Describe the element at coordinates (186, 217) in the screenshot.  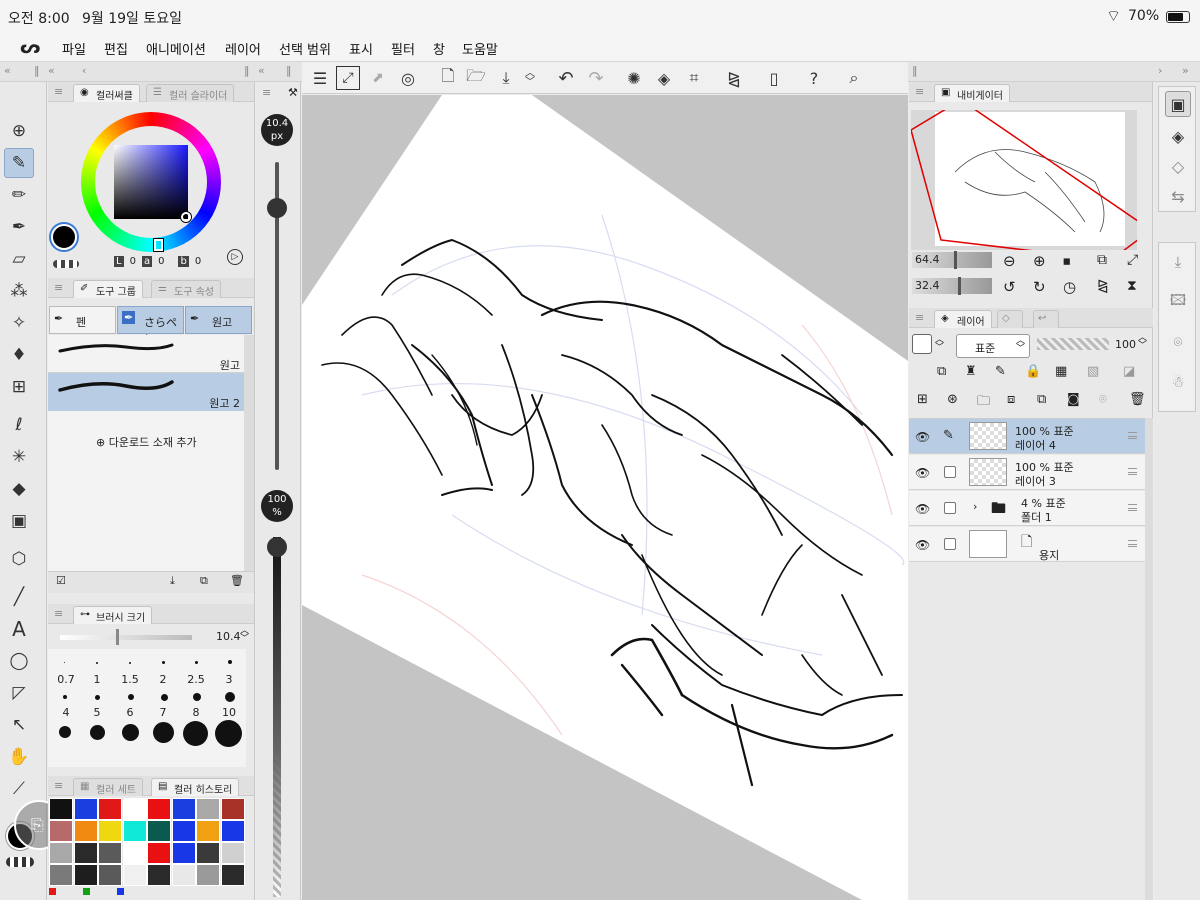
I see `color-picker-handle` at that location.